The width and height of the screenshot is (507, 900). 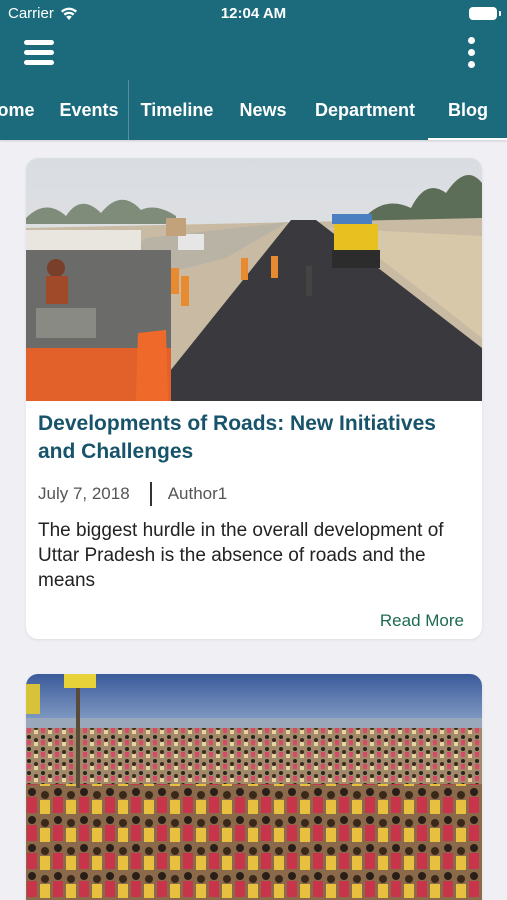 What do you see at coordinates (19, 110) in the screenshot?
I see `tab-home: ome` at bounding box center [19, 110].